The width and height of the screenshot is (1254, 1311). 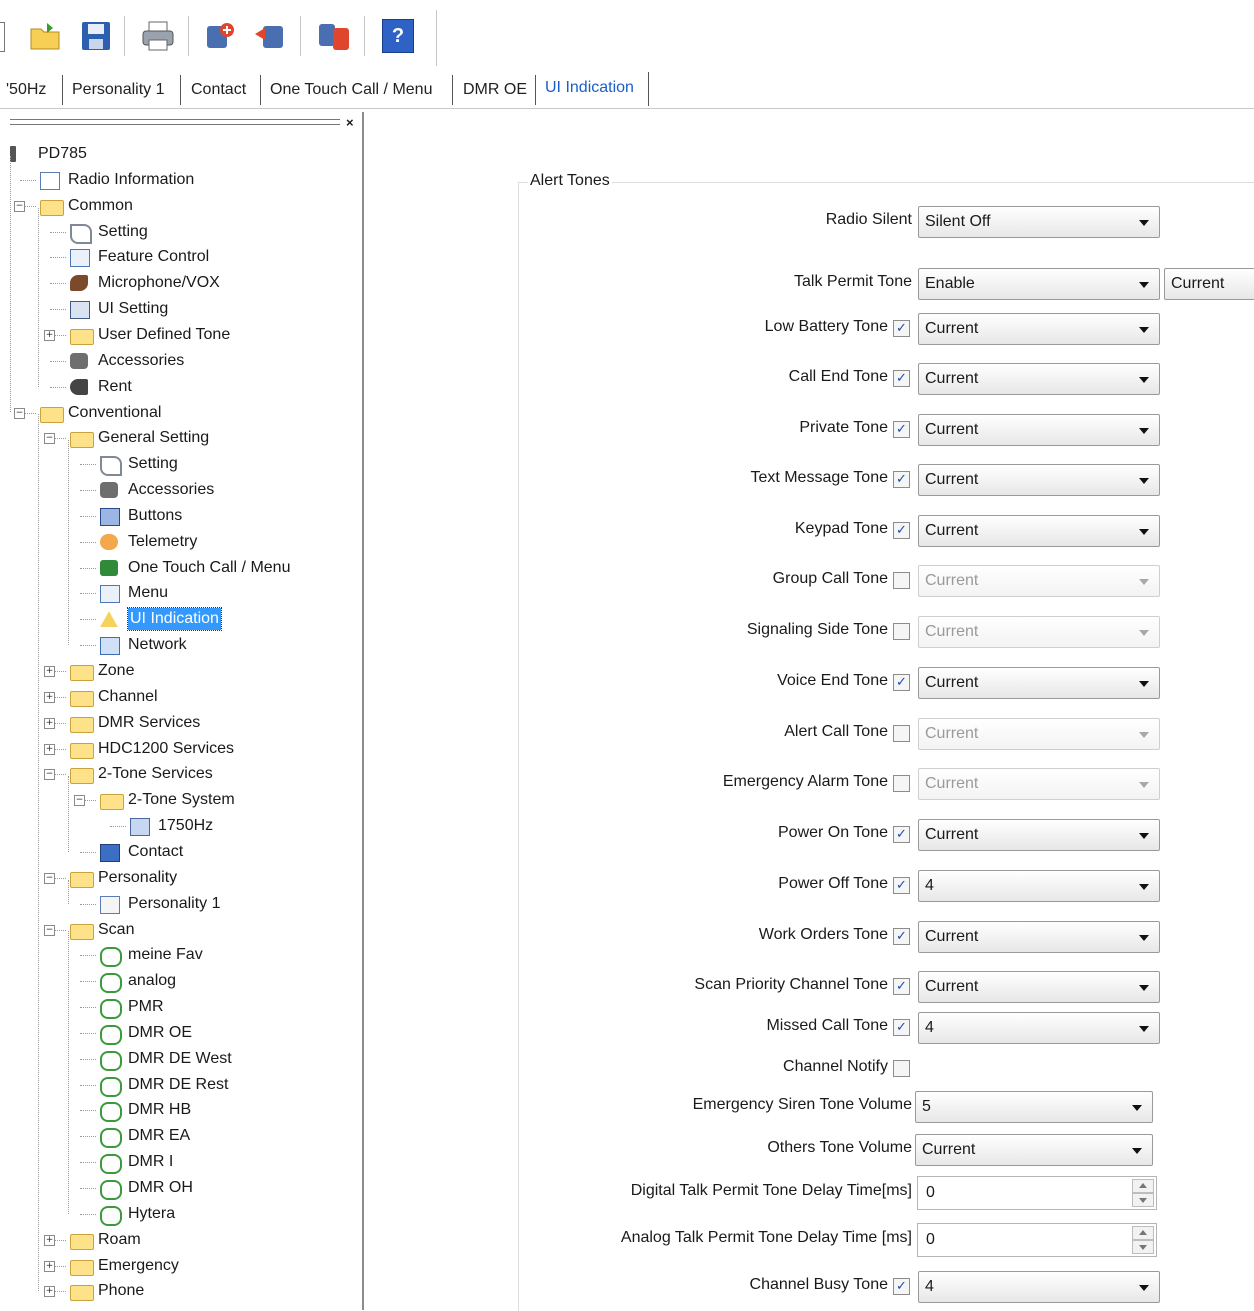 What do you see at coordinates (901, 733) in the screenshot?
I see `alert-call-tone-checkbox` at bounding box center [901, 733].